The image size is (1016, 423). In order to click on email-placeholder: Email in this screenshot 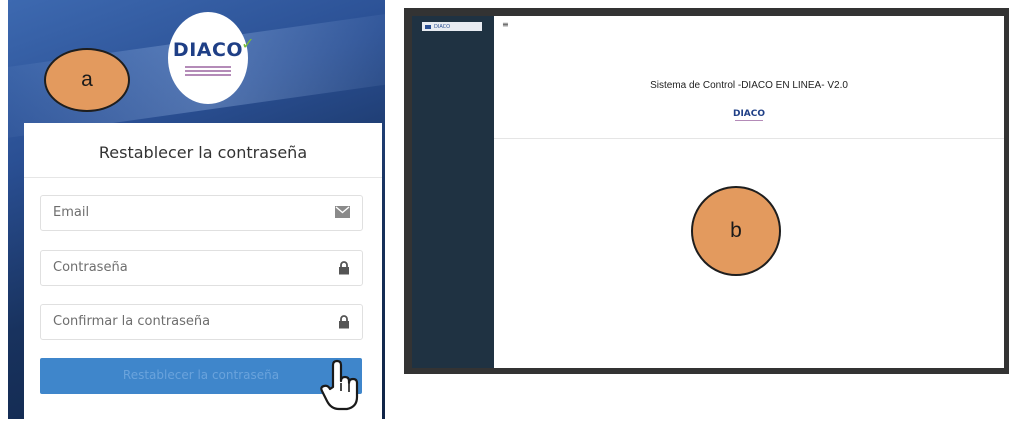, I will do `click(71, 212)`.